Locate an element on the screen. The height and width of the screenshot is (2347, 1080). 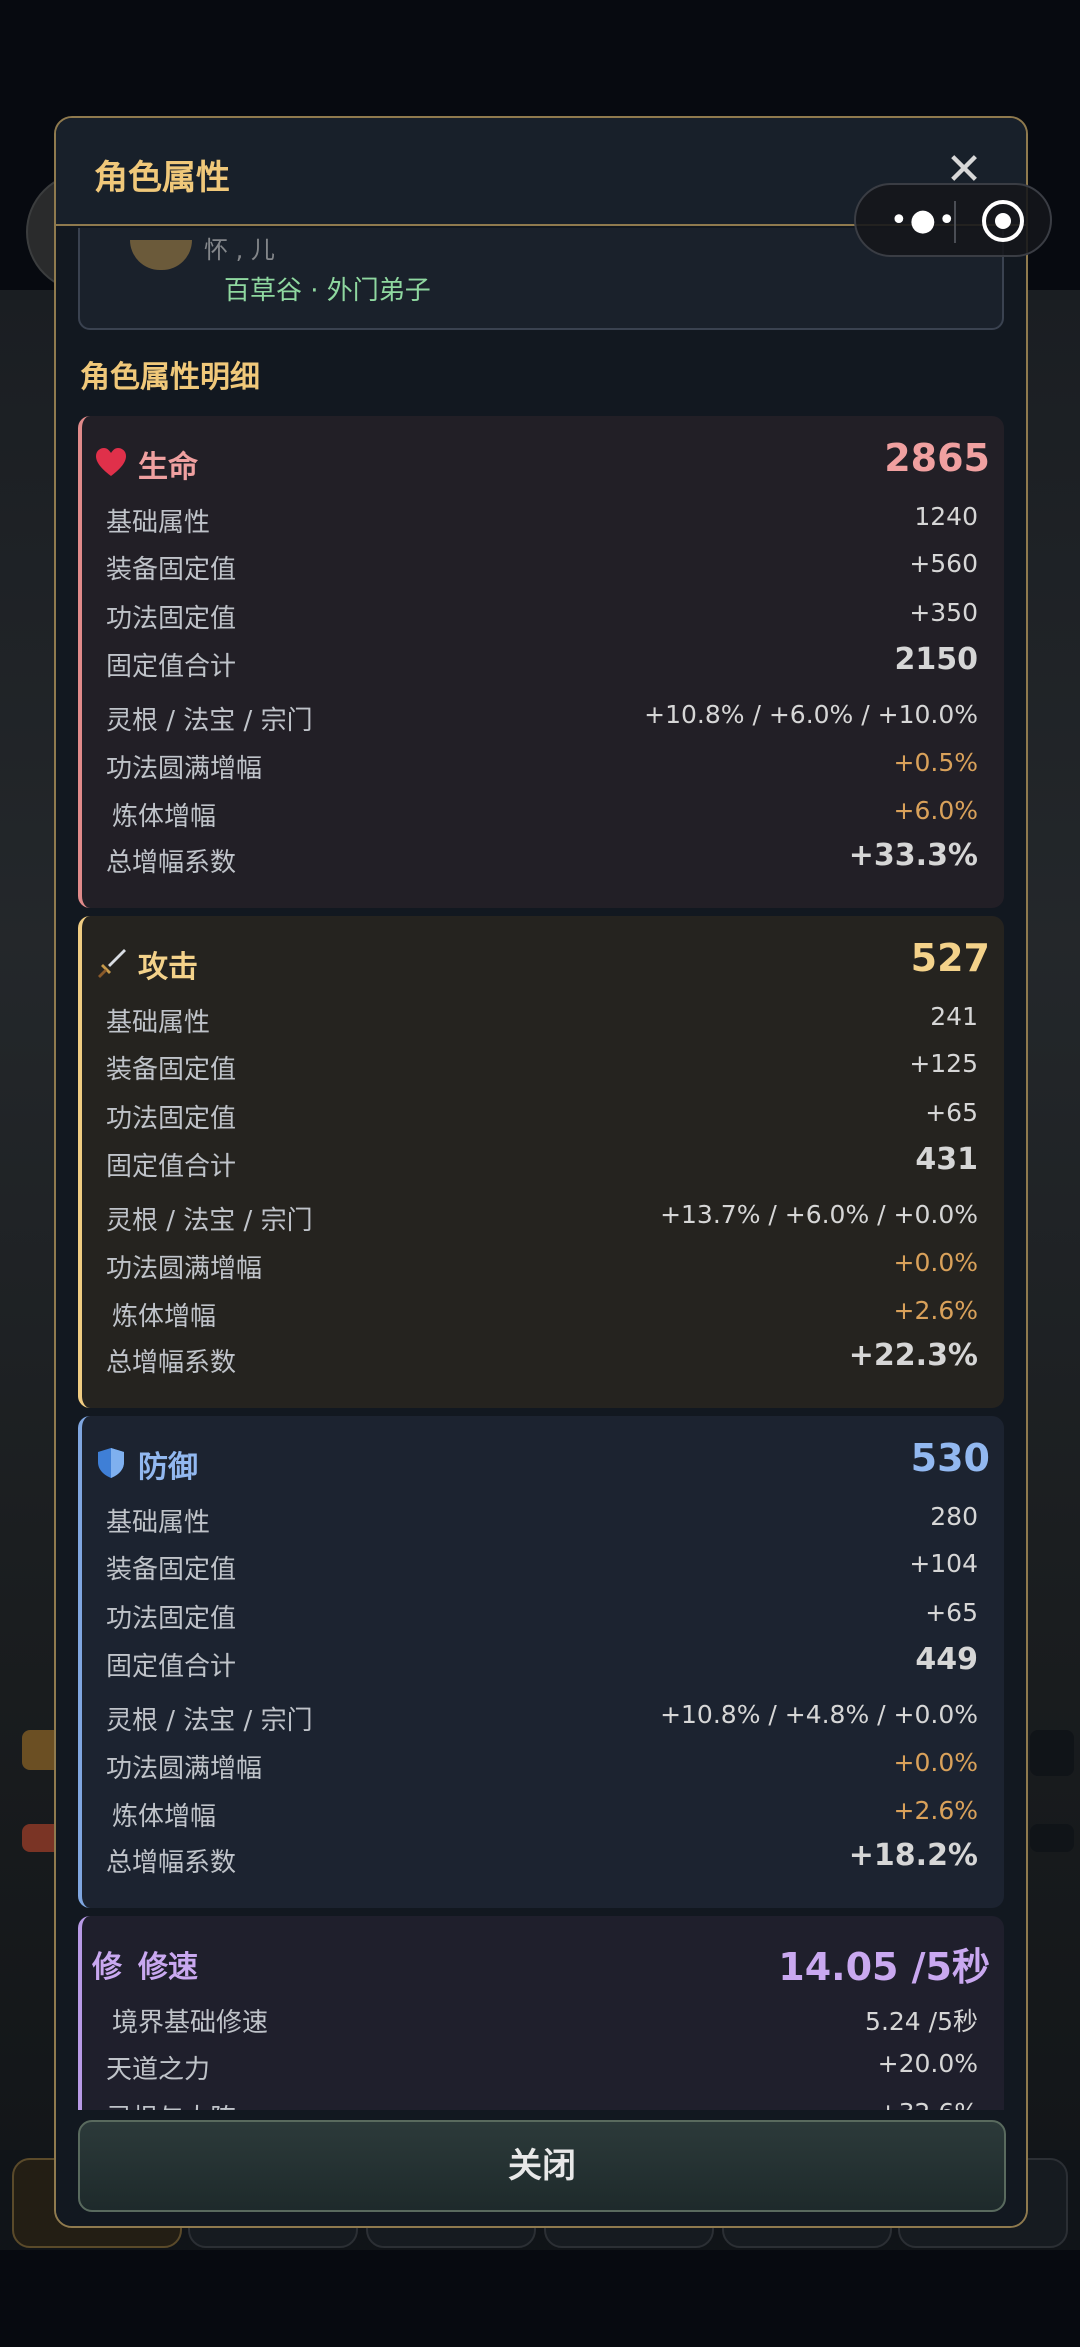
heart-icon is located at coordinates (111, 462).